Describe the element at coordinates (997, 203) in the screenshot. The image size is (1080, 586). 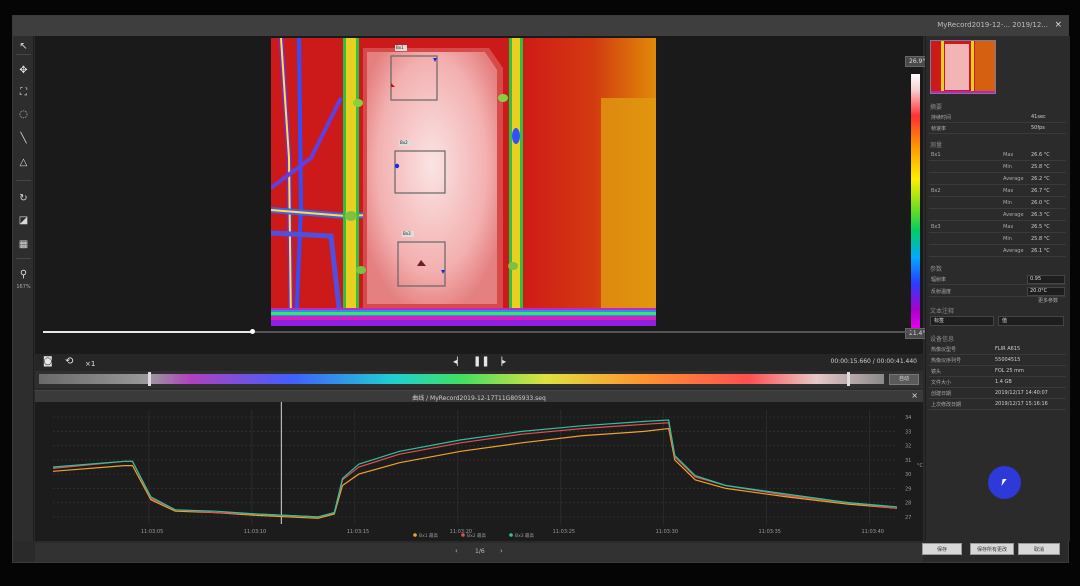
I see `measurement-row: Min 26.0 °C` at that location.